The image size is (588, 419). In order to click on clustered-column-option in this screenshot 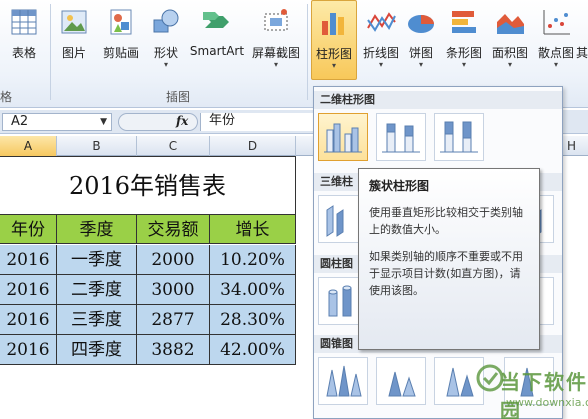, I will do `click(343, 137)`.